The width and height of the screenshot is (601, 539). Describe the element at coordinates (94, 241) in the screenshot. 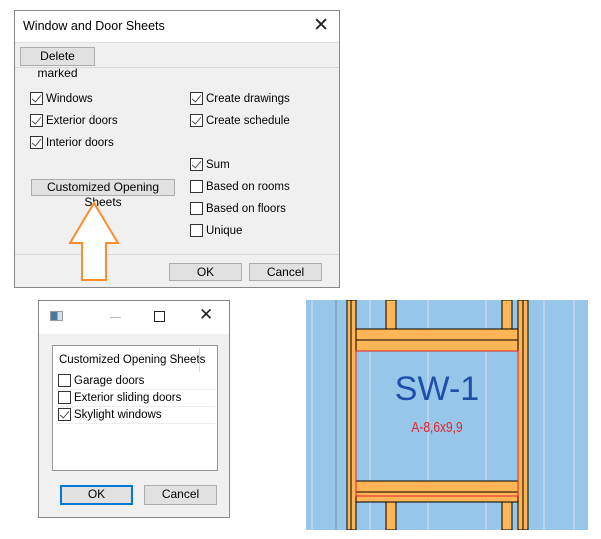

I see `up-arrow-icon` at that location.